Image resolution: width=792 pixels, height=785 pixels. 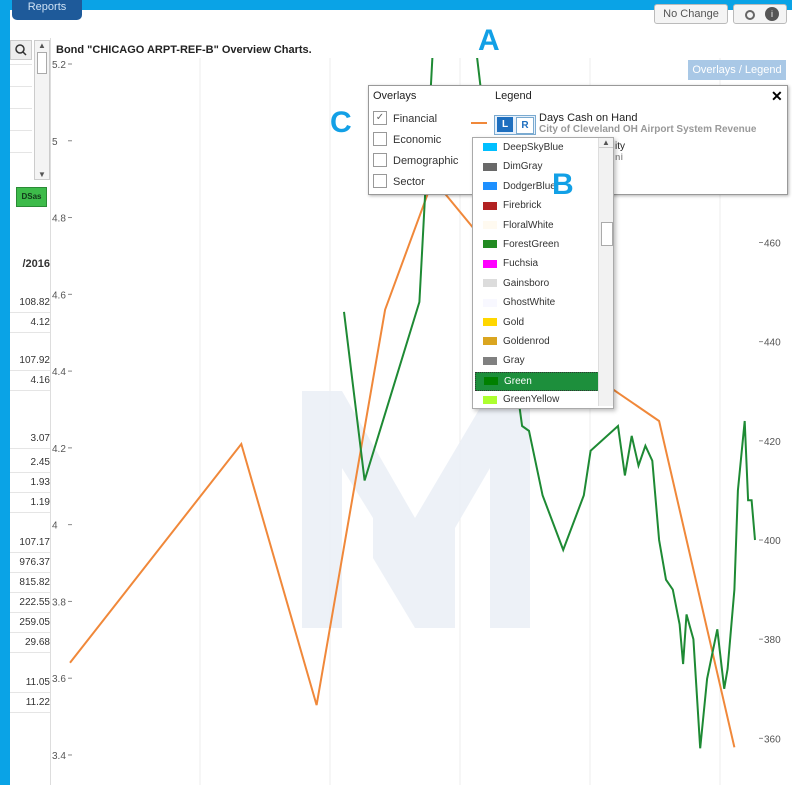 What do you see at coordinates (40, 482) in the screenshot?
I see `left-panel-value: 1.93` at bounding box center [40, 482].